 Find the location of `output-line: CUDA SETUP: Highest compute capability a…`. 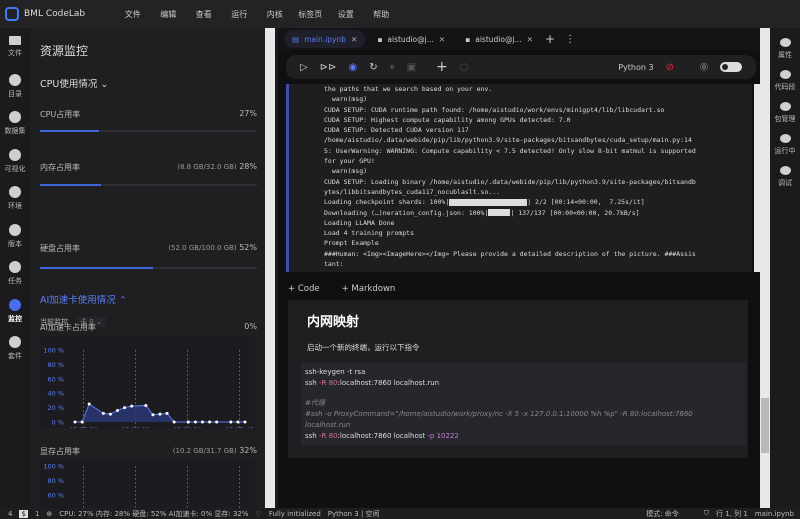

output-line: CUDA SETUP: Highest compute capability a… is located at coordinates (447, 119).